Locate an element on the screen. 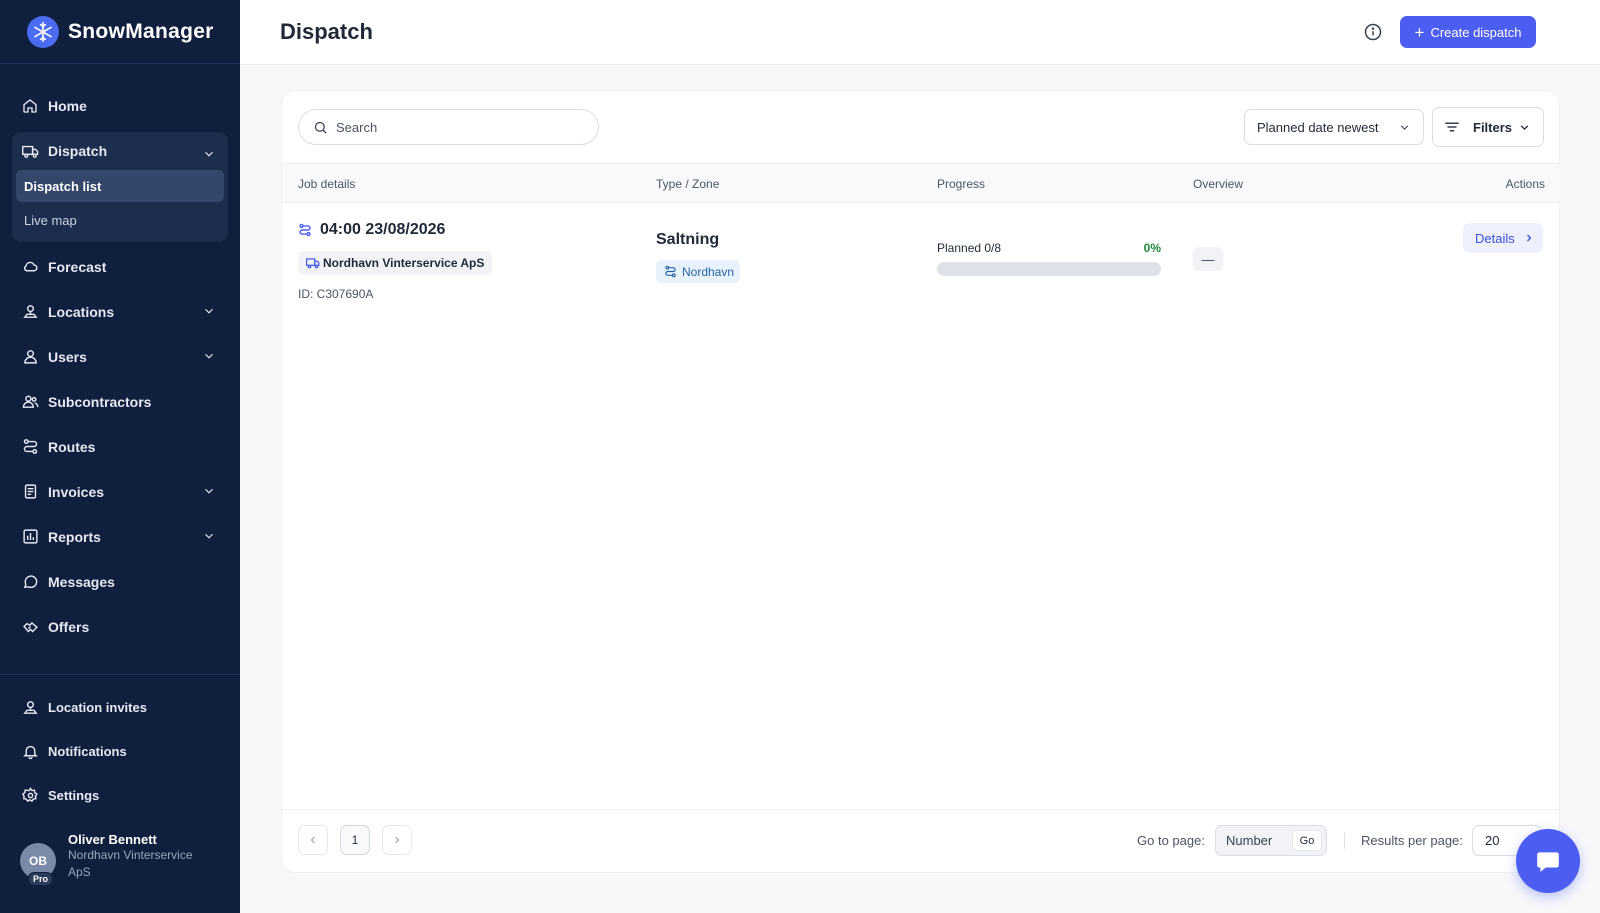 The height and width of the screenshot is (913, 1600). sidebar-item-subcontractors: Subcontractors is located at coordinates (120, 401).